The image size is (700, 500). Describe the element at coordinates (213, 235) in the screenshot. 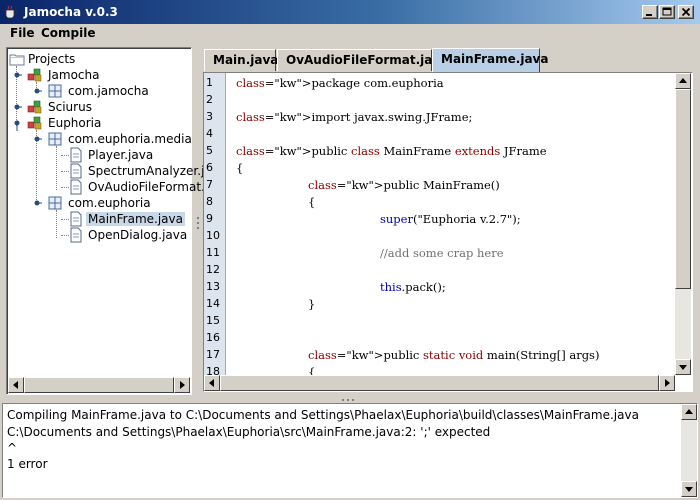

I see `line-number: 10` at that location.